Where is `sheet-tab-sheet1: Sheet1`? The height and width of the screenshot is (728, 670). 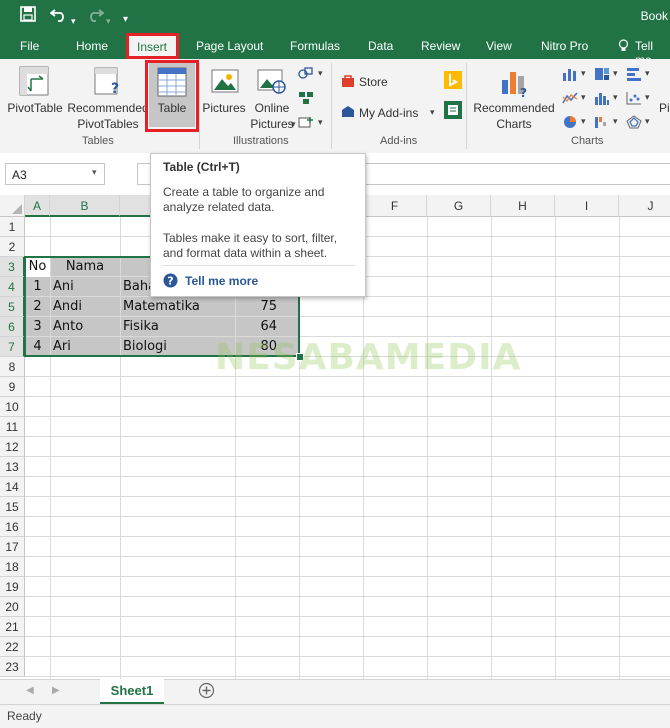 sheet-tab-sheet1: Sheet1 is located at coordinates (132, 691).